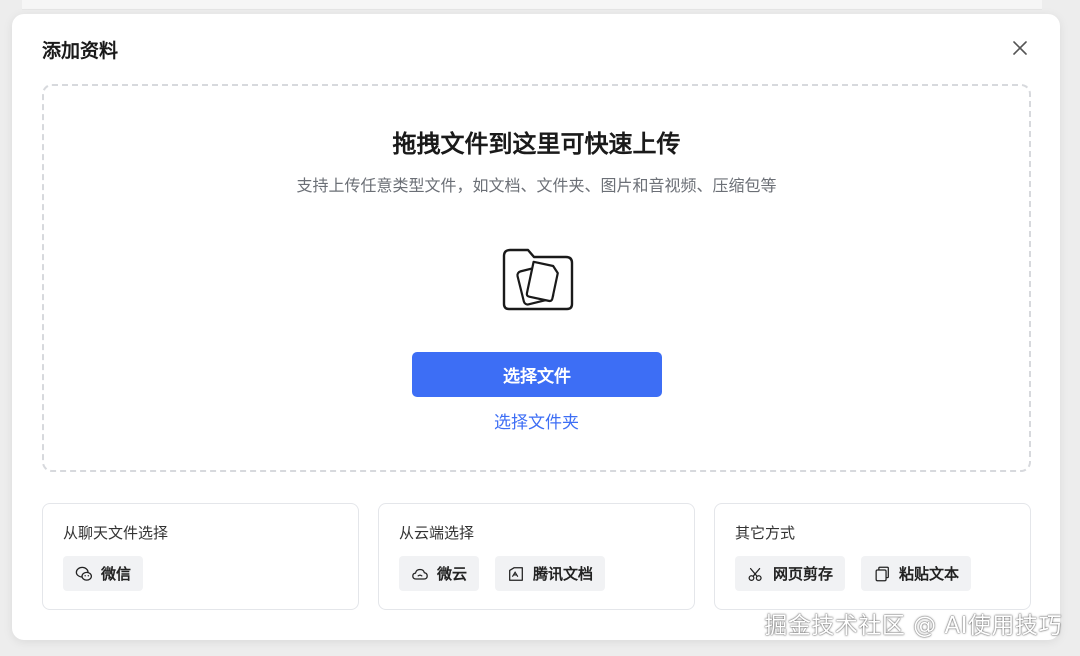 This screenshot has width=1080, height=656. What do you see at coordinates (116, 574) in the screenshot?
I see `chip-label: 微信` at bounding box center [116, 574].